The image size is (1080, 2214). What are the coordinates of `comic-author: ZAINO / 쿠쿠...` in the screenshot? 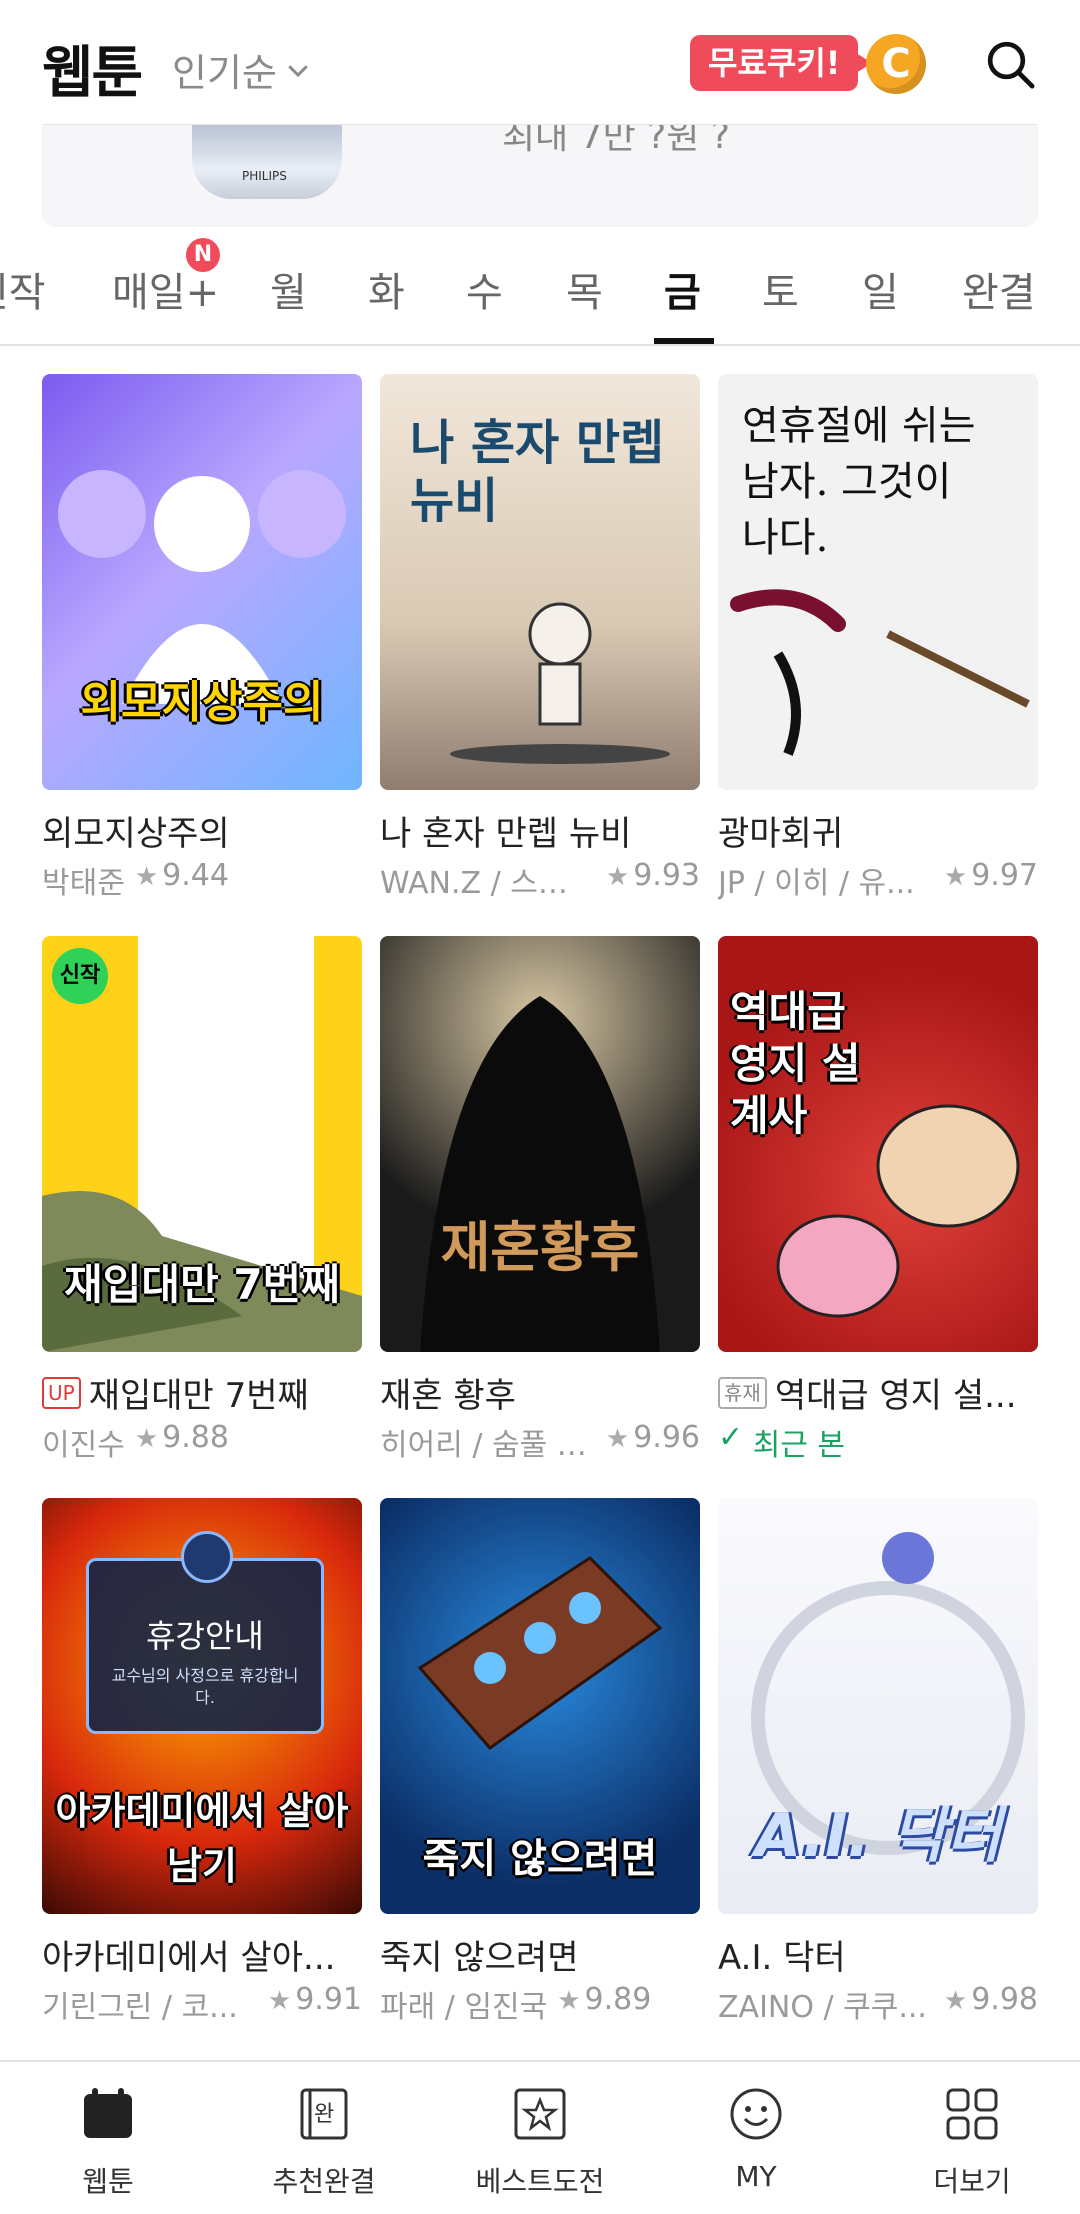 It's located at (822, 2007).